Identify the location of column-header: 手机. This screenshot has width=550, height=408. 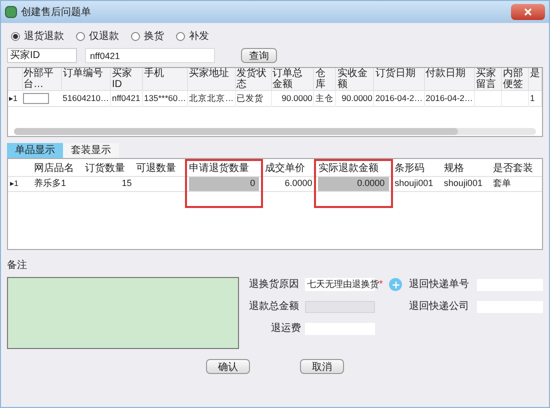
(165, 79).